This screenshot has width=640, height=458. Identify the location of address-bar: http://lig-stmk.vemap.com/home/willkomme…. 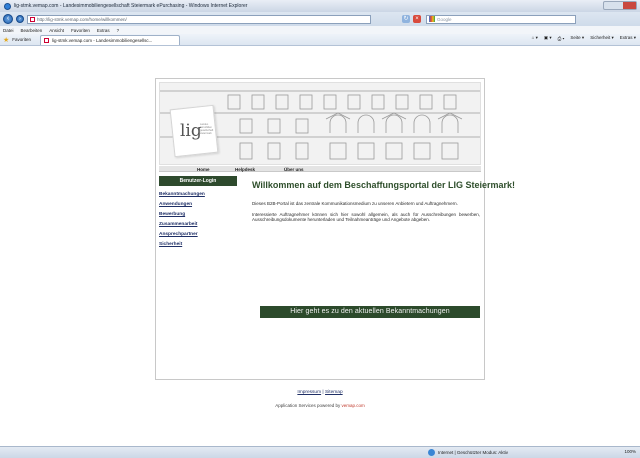
(199, 19).